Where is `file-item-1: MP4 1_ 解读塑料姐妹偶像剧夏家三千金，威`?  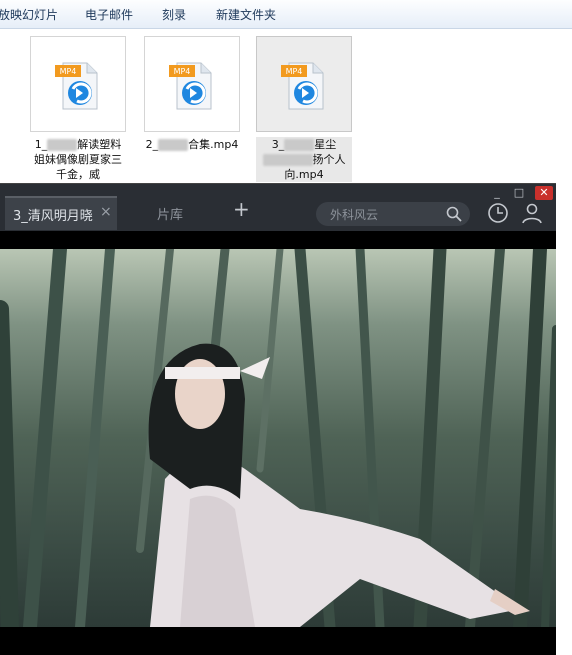
file-item-1: MP4 1_ 解读塑料姐妹偶像剧夏家三千金，威 is located at coordinates (78, 109).